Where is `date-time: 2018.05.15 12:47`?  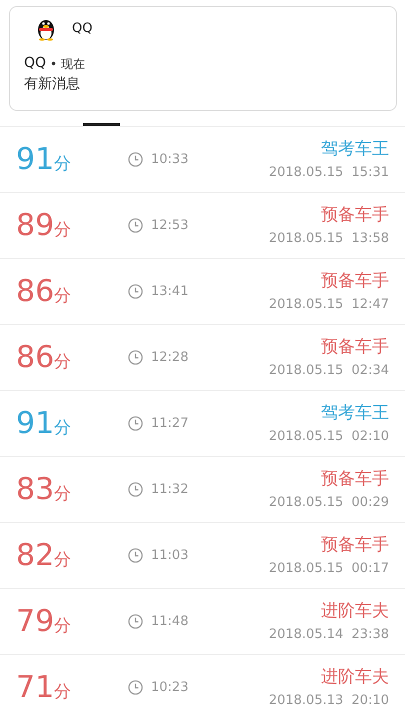
date-time: 2018.05.15 12:47 is located at coordinates (328, 305).